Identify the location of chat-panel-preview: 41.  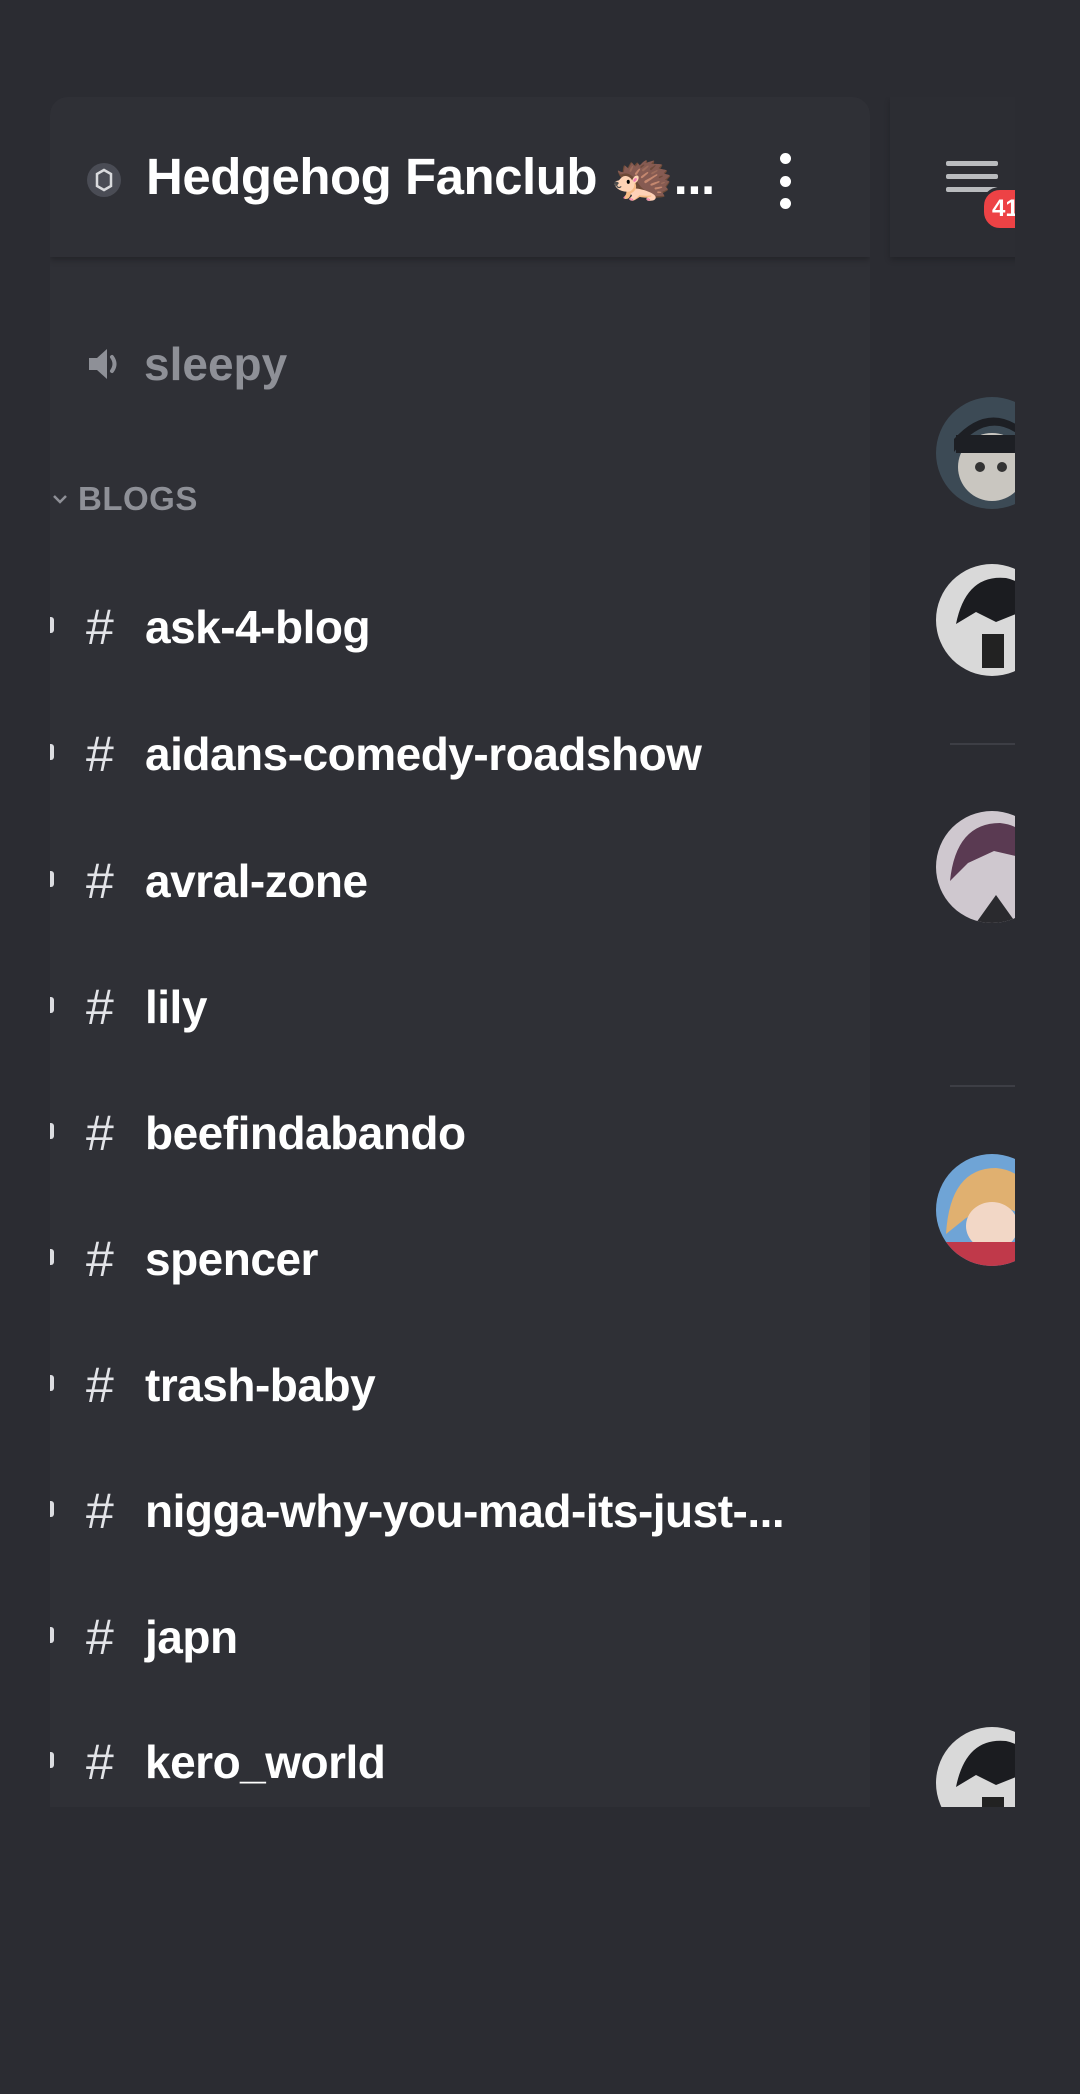
(952, 952).